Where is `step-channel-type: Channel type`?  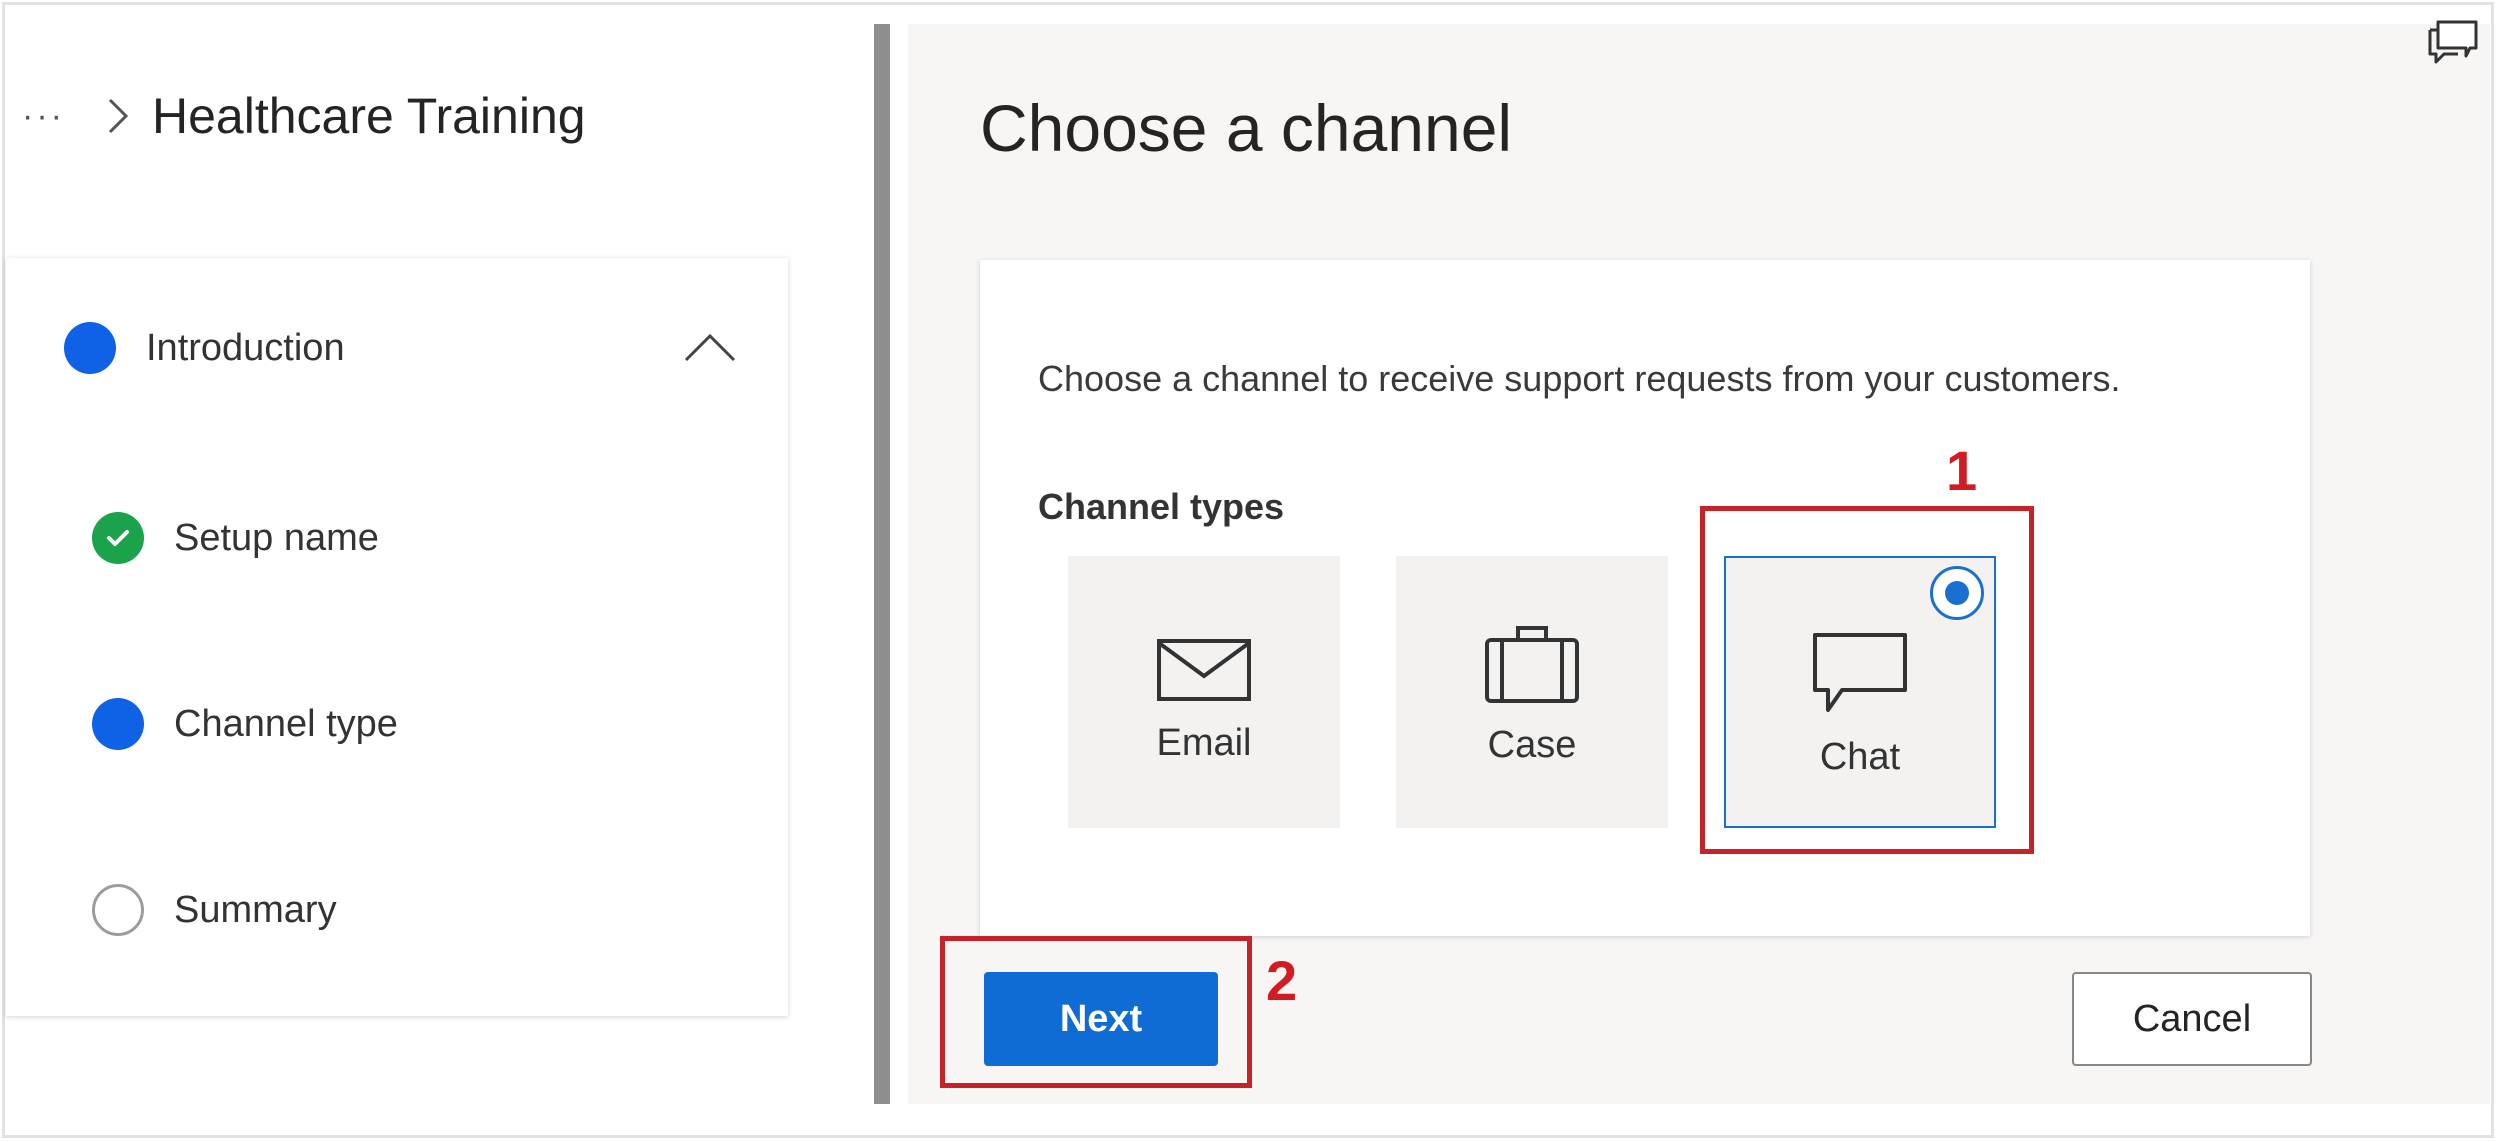
step-channel-type: Channel type is located at coordinates (245, 724).